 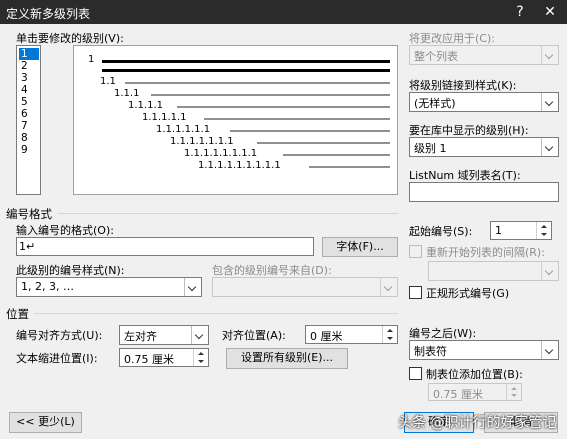 What do you see at coordinates (29, 126) in the screenshot?
I see `level-item-7: 7` at bounding box center [29, 126].